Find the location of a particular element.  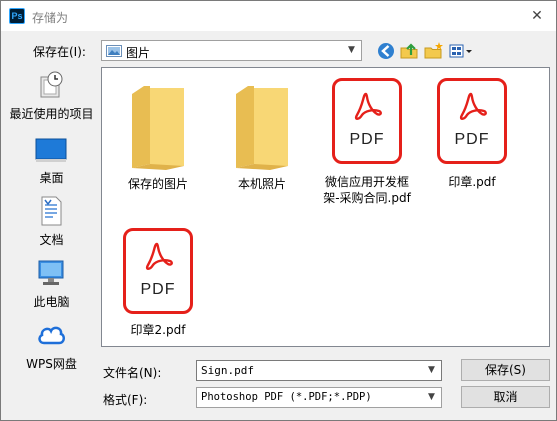

up-folder-icon is located at coordinates (409, 51).